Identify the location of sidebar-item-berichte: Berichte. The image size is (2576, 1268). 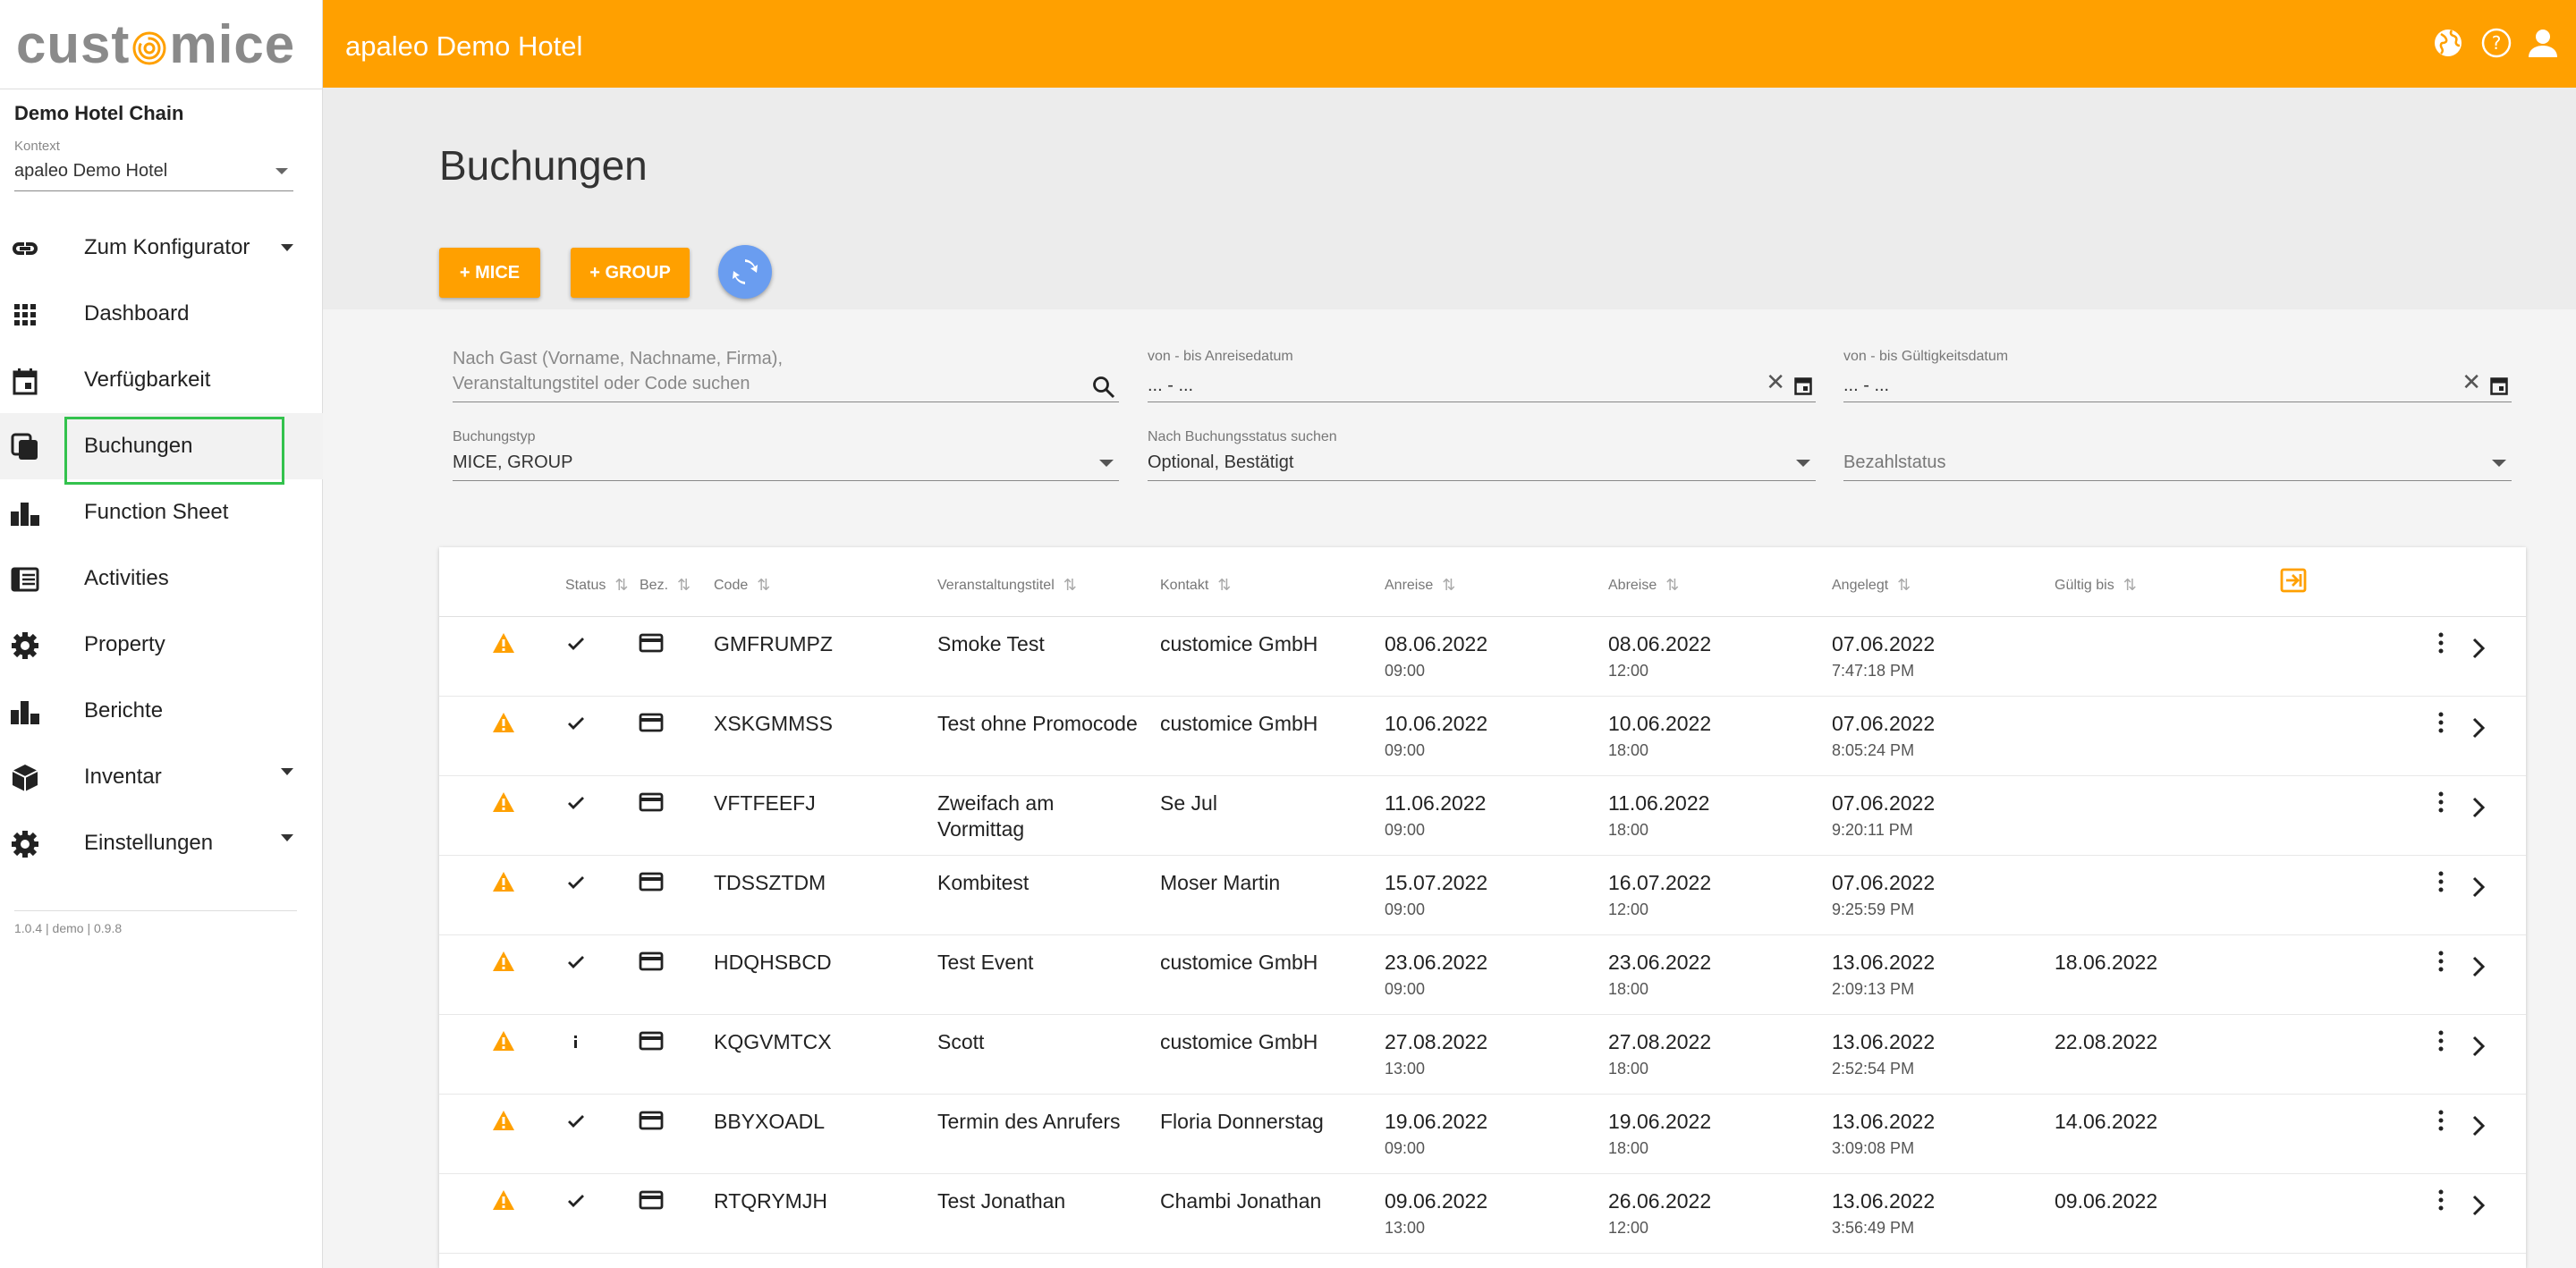
(161, 711).